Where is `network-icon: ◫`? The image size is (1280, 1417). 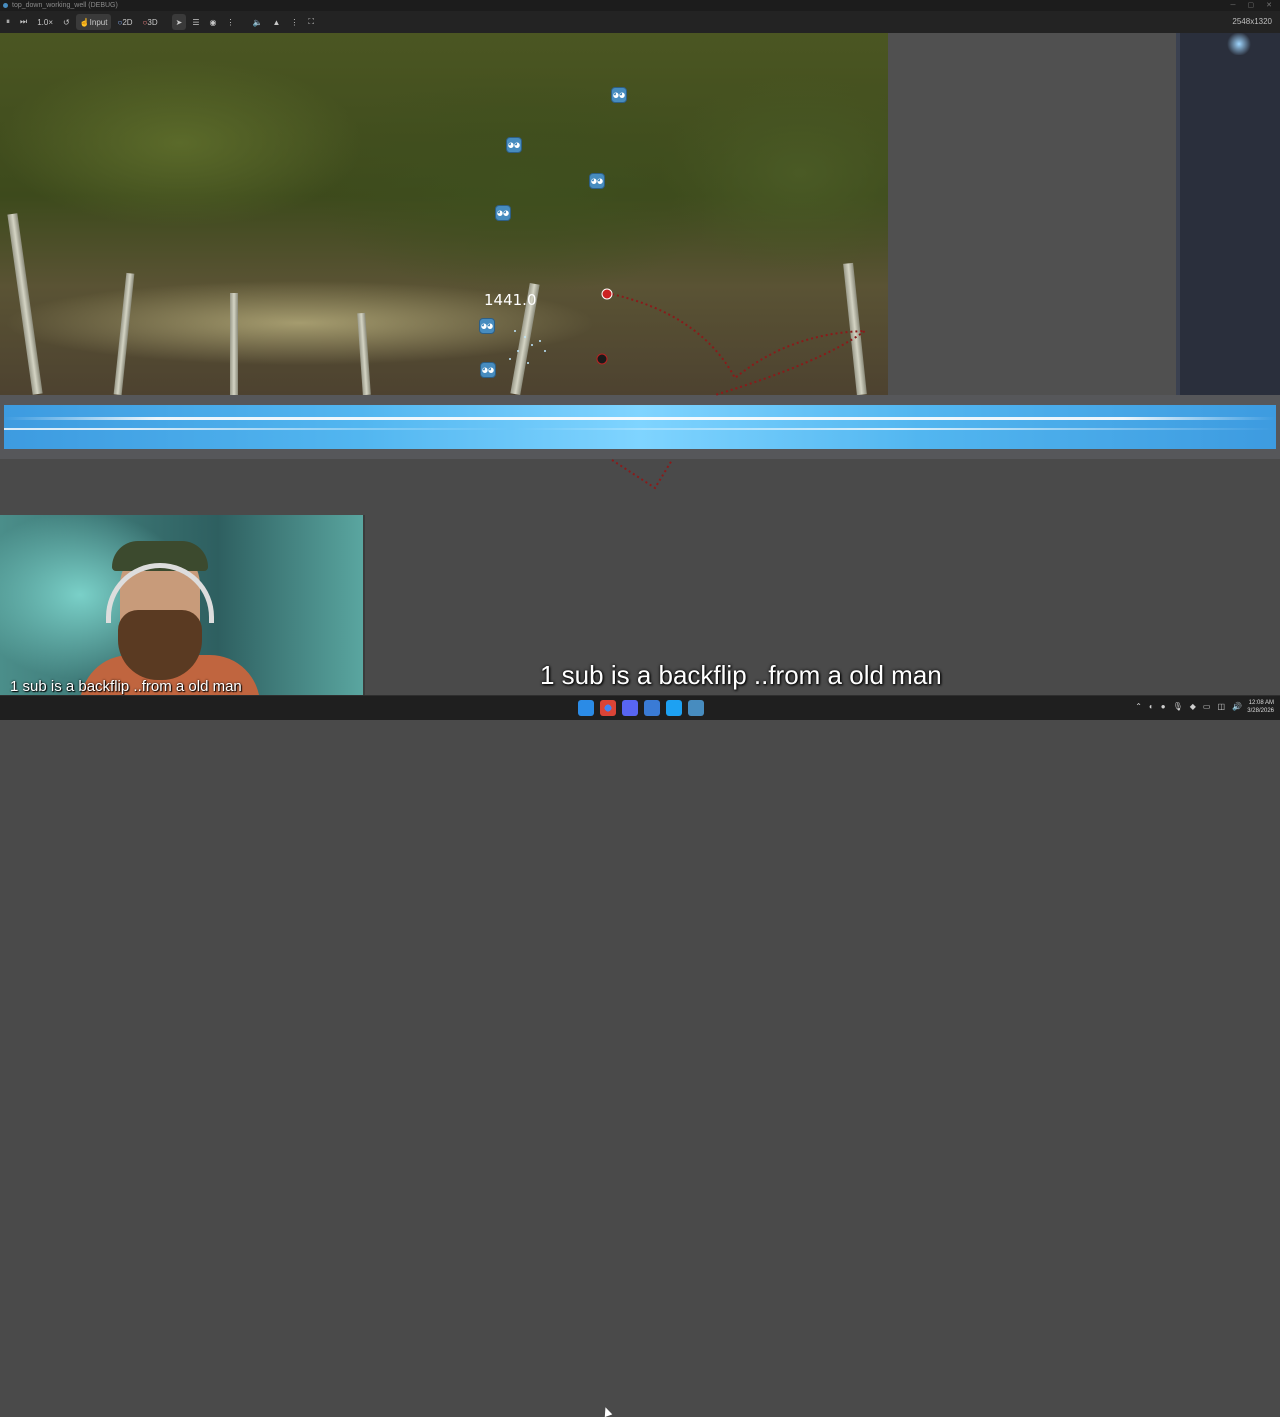 network-icon: ◫ is located at coordinates (1221, 706).